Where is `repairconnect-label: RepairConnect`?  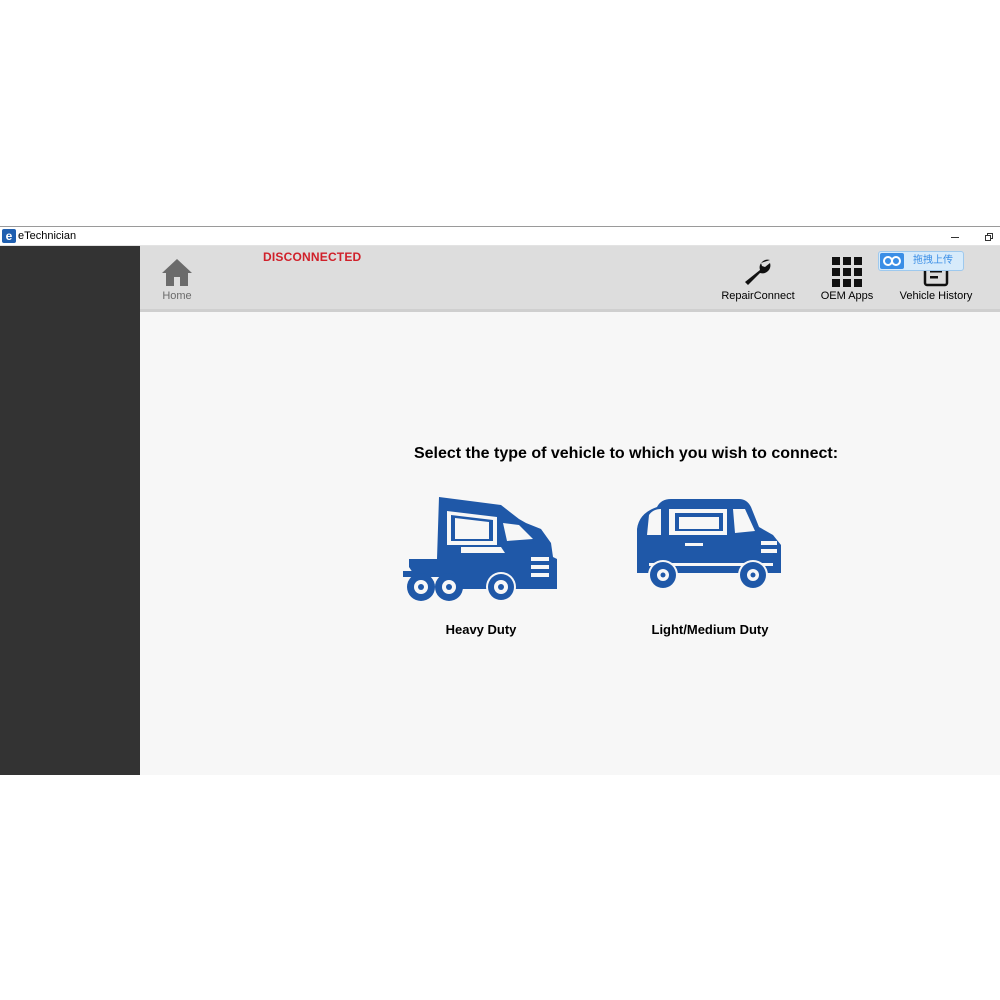 repairconnect-label: RepairConnect is located at coordinates (758, 296).